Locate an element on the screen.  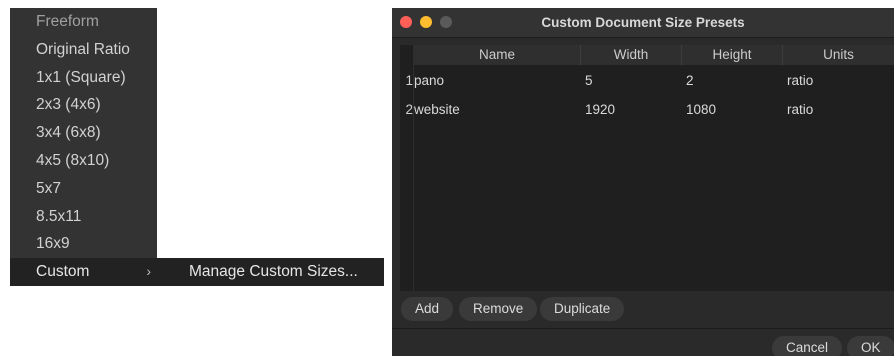
duplicate-button: Duplicate is located at coordinates (582, 309).